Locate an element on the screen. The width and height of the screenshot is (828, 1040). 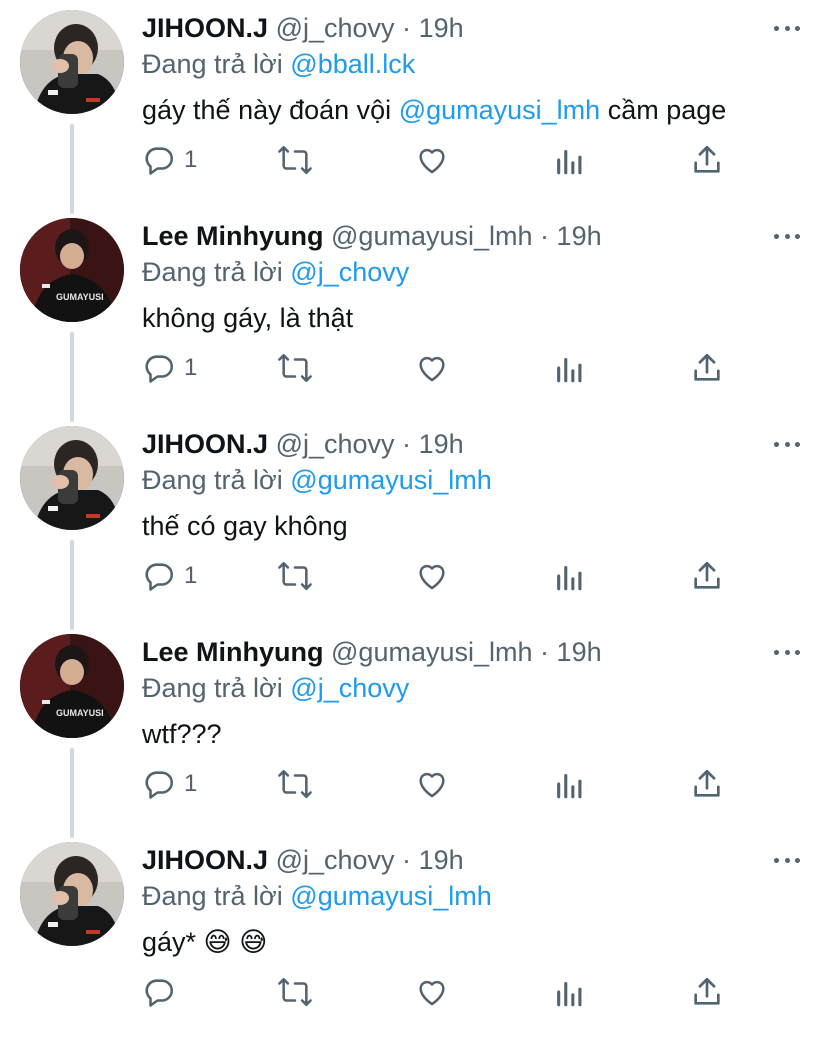
minhyung-avatar-image: GUMAYUSI is located at coordinates (72, 686).